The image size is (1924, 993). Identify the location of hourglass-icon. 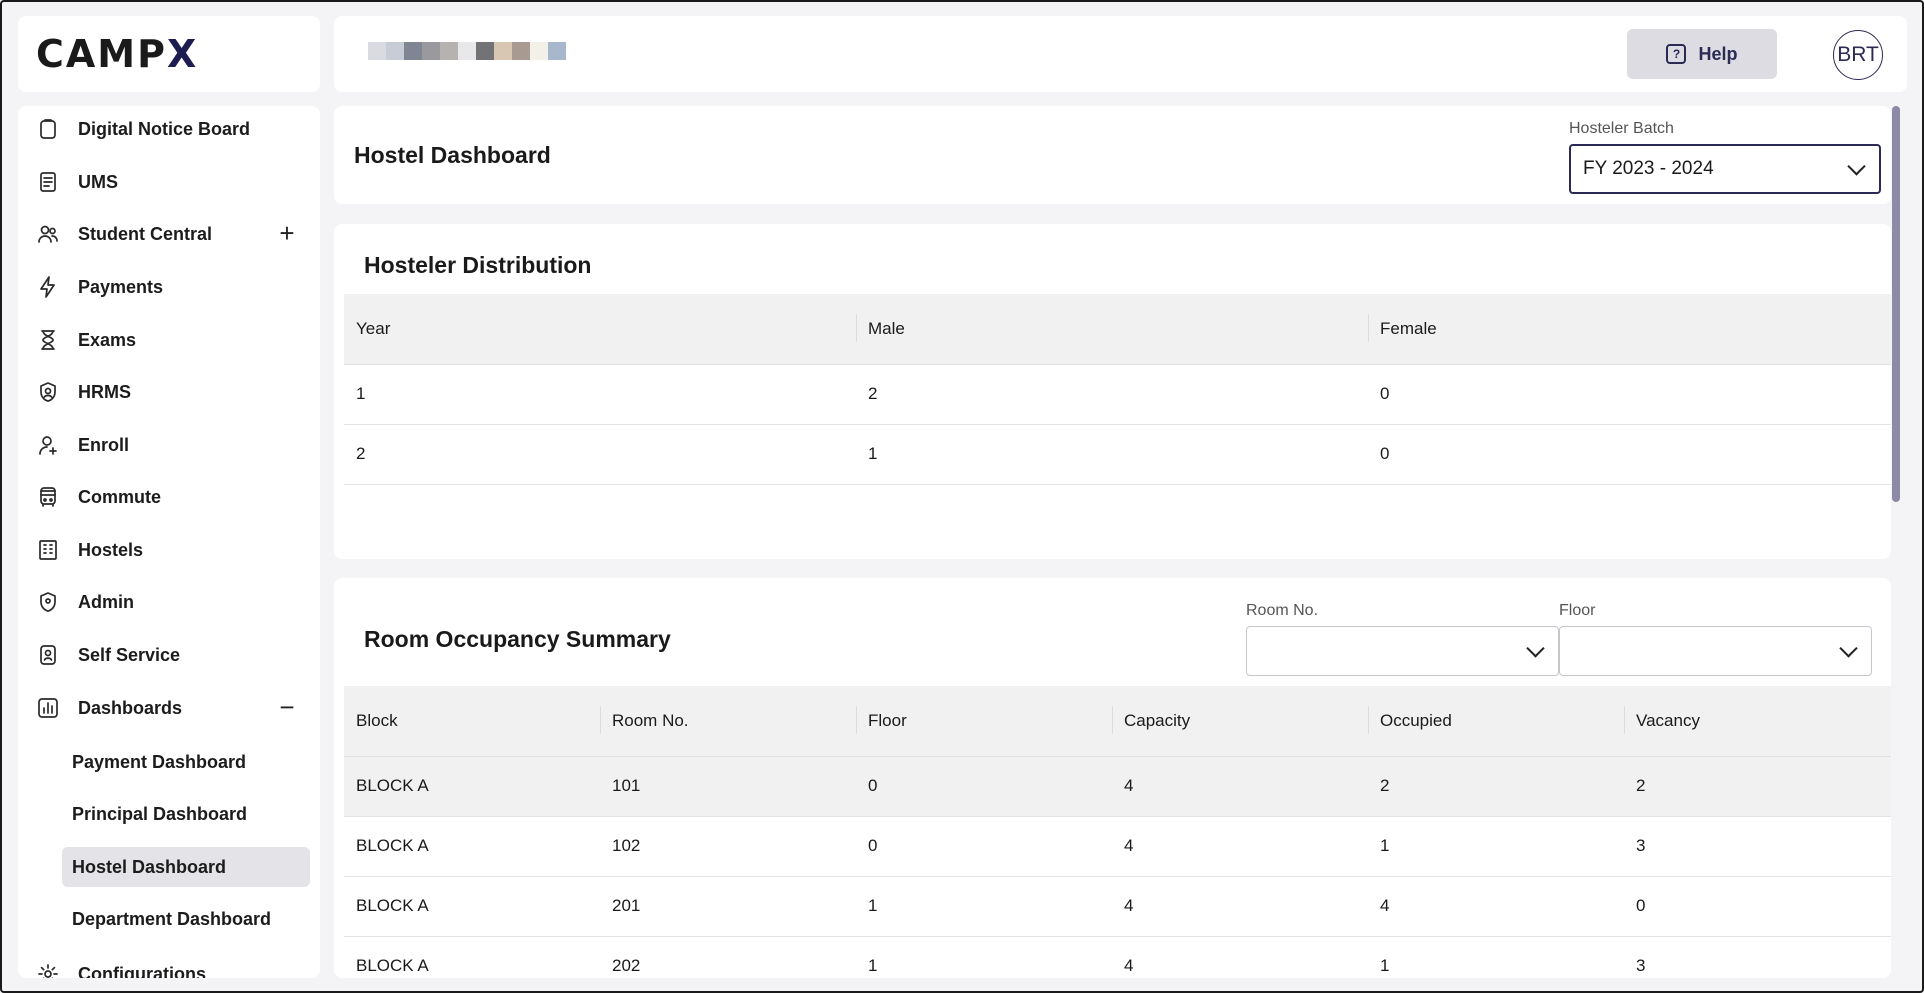
(48, 340).